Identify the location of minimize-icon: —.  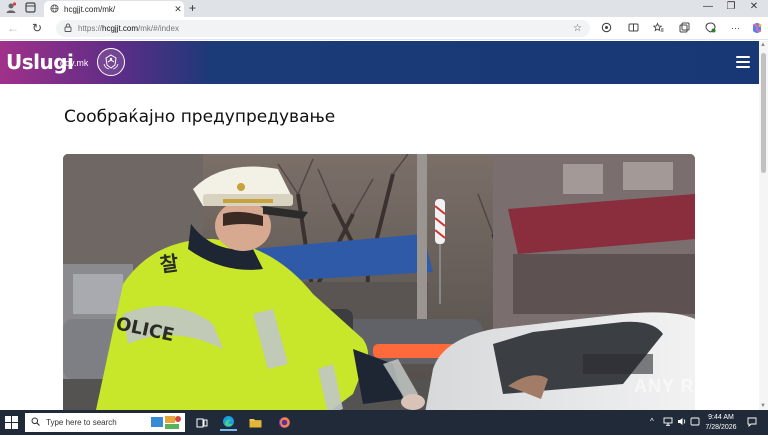
(708, 6).